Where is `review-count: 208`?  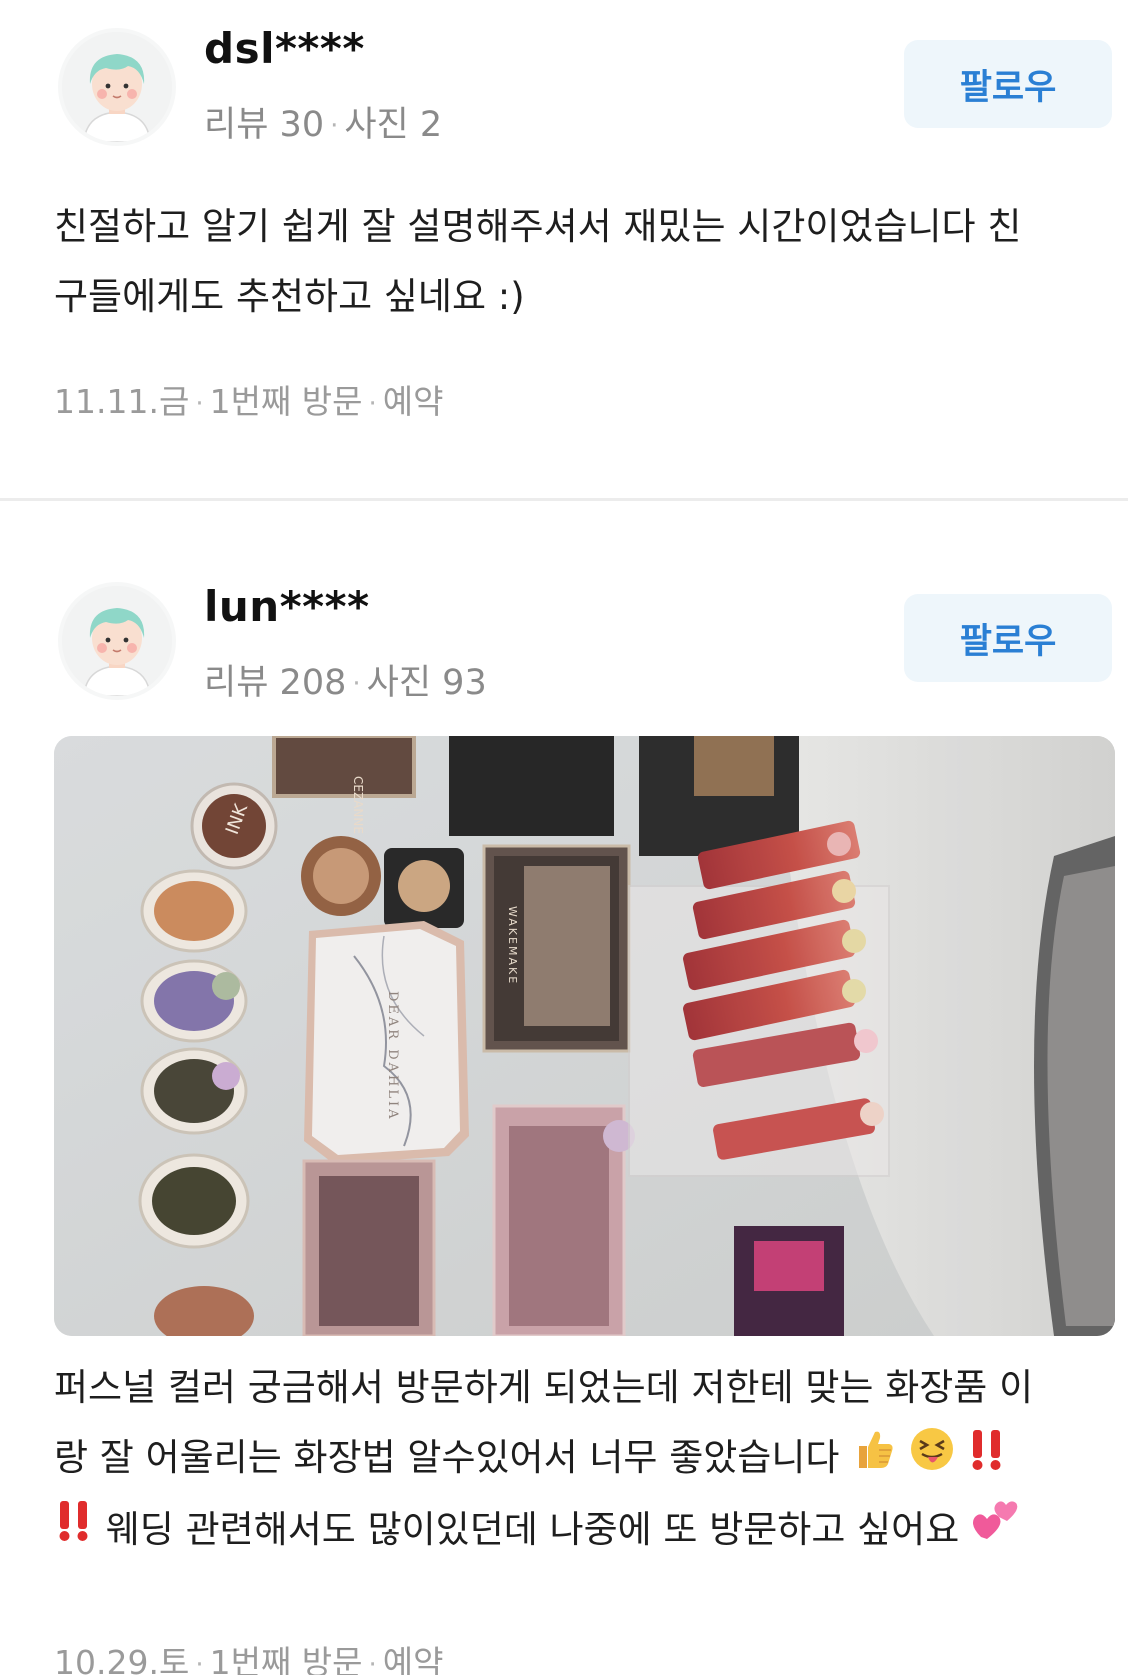 review-count: 208 is located at coordinates (313, 683).